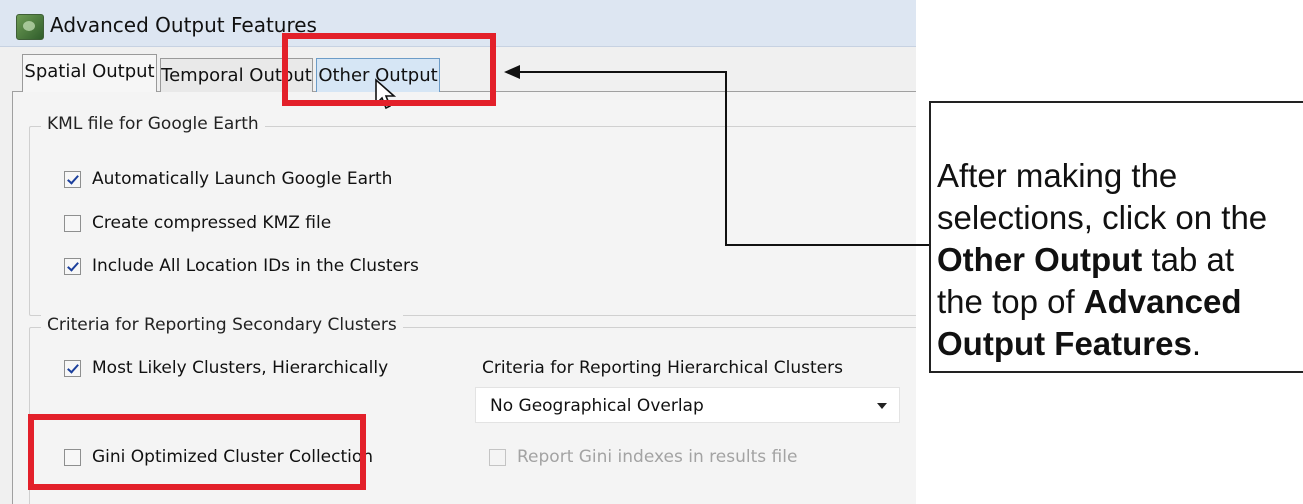 The image size is (1303, 504). I want to click on most-likely-clusters-label: Most Likely Clusters, Hierarchically, so click(240, 368).